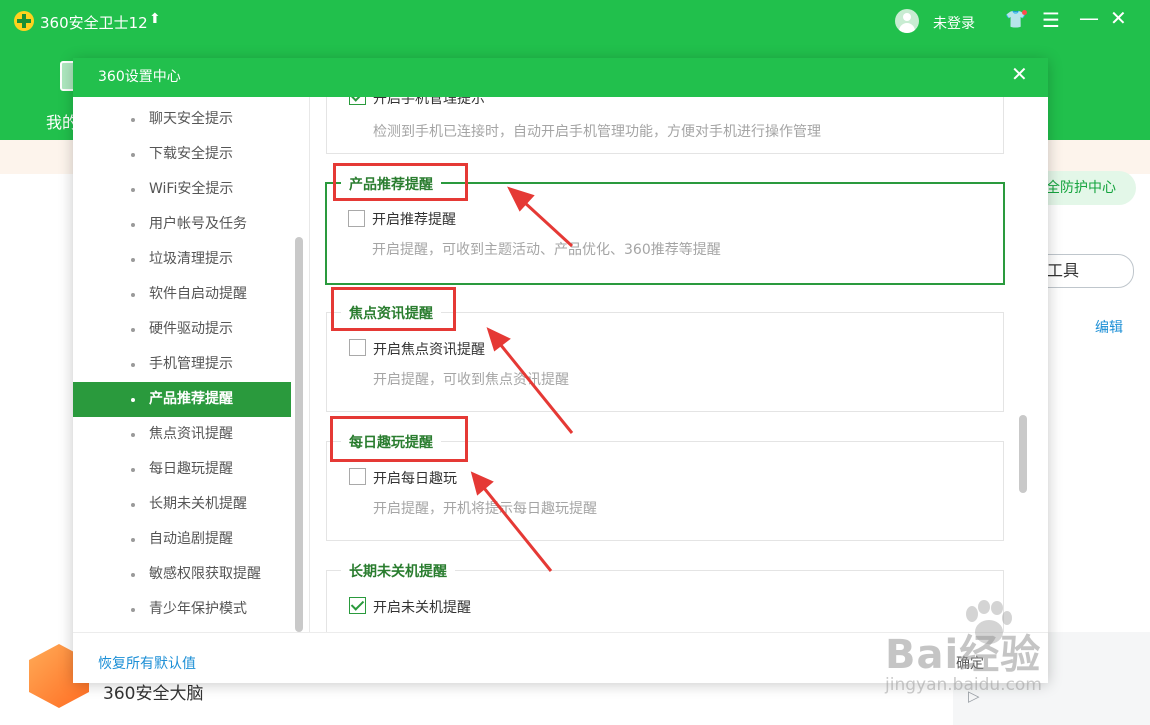 This screenshot has height=725, width=1150. What do you see at coordinates (482, 483) in the screenshot?
I see `arrowhead-daily` at bounding box center [482, 483].